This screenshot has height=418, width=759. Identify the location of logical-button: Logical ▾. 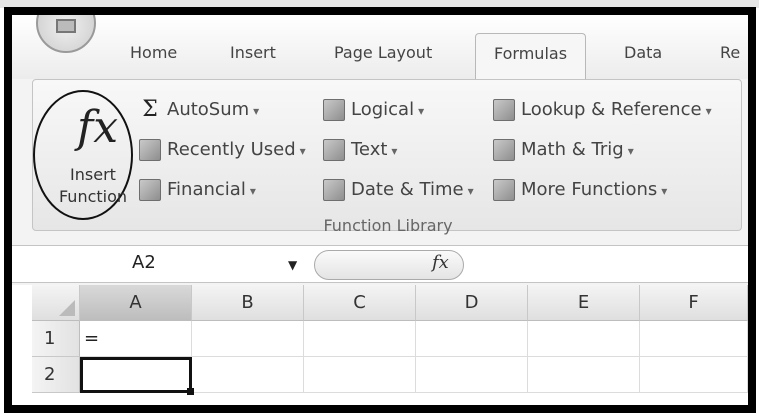
(373, 110).